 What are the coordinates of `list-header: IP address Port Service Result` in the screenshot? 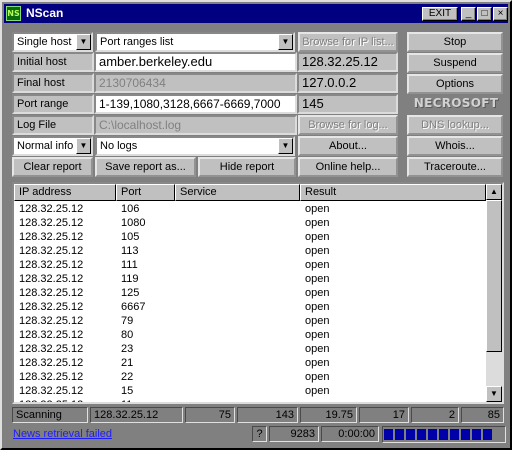 It's located at (250, 192).